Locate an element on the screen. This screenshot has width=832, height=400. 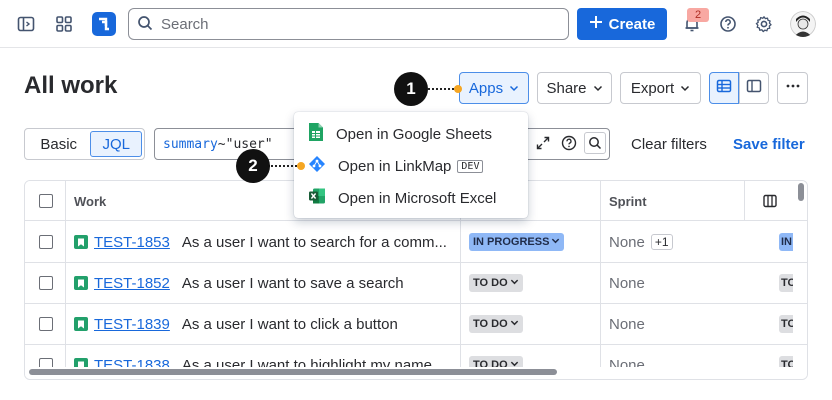
create-button: Create is located at coordinates (622, 24).